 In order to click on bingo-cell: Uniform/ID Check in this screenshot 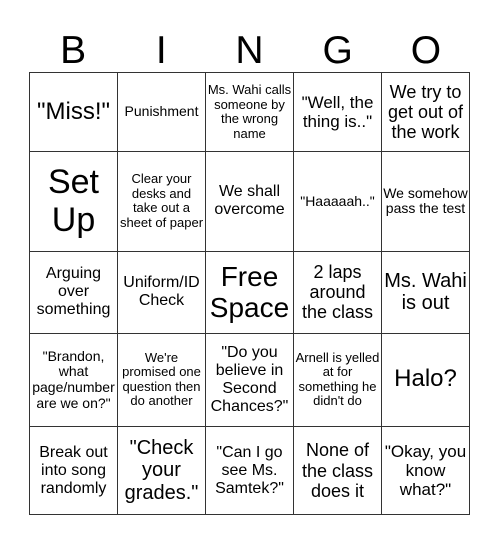, I will do `click(161, 292)`.